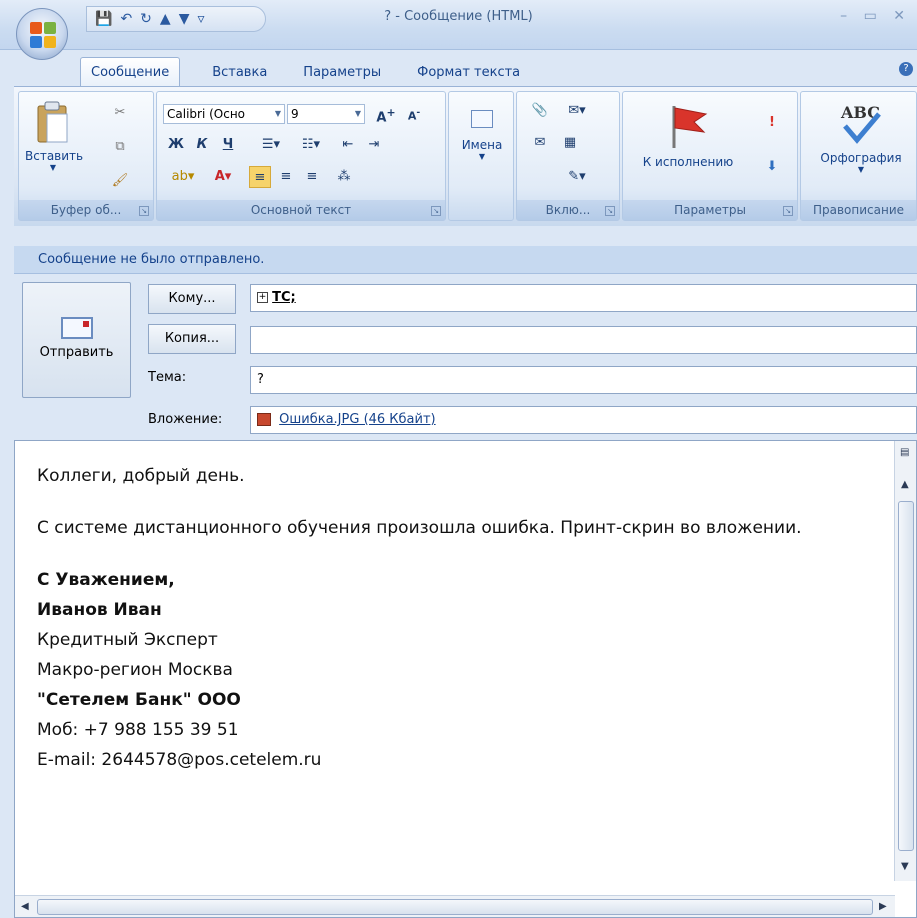 This screenshot has width=917, height=918. What do you see at coordinates (176, 145) in the screenshot?
I see `bold-button: Ж` at bounding box center [176, 145].